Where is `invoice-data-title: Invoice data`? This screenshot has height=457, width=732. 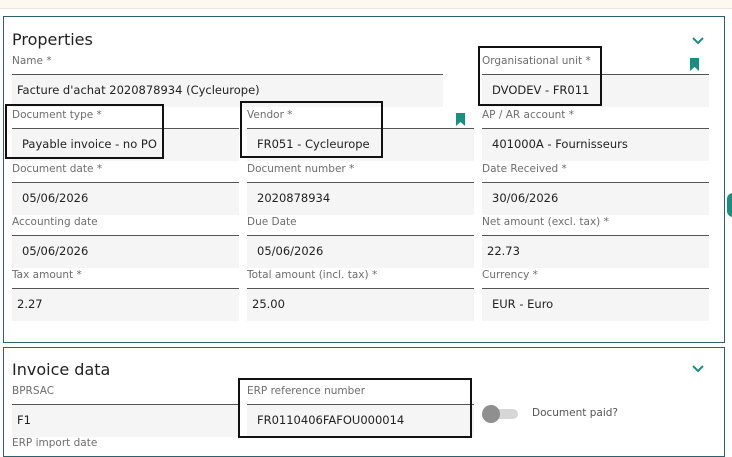 invoice-data-title: Invoice data is located at coordinates (61, 369).